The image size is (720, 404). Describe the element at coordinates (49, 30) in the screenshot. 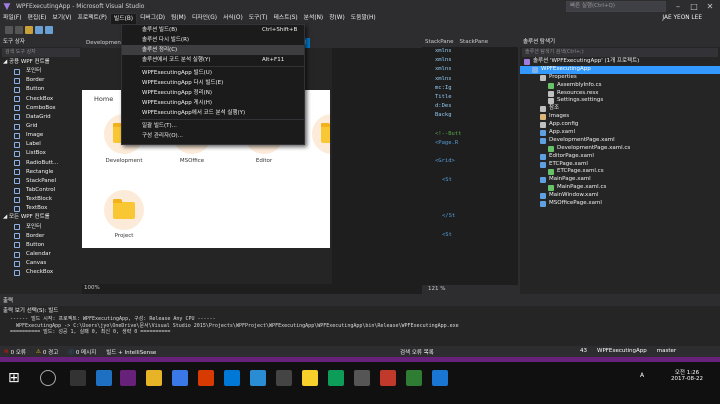

I see `save-all-icon` at that location.